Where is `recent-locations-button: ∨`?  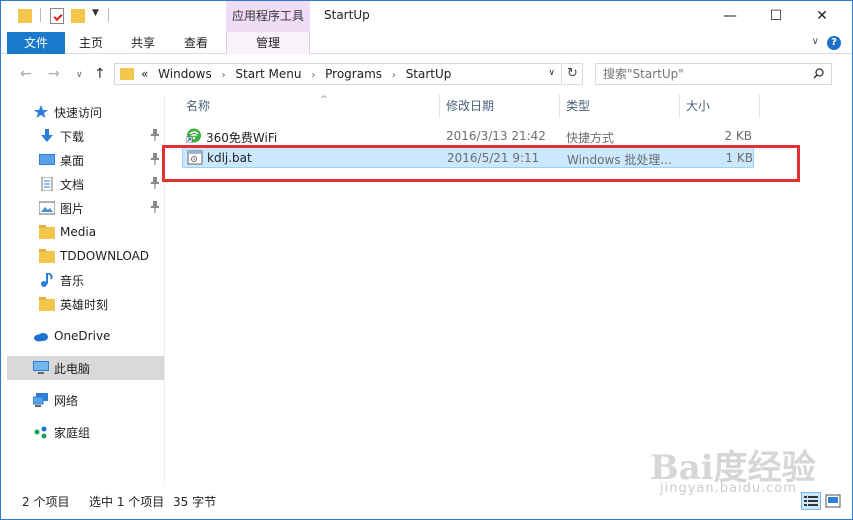 recent-locations-button: ∨ is located at coordinates (79, 75).